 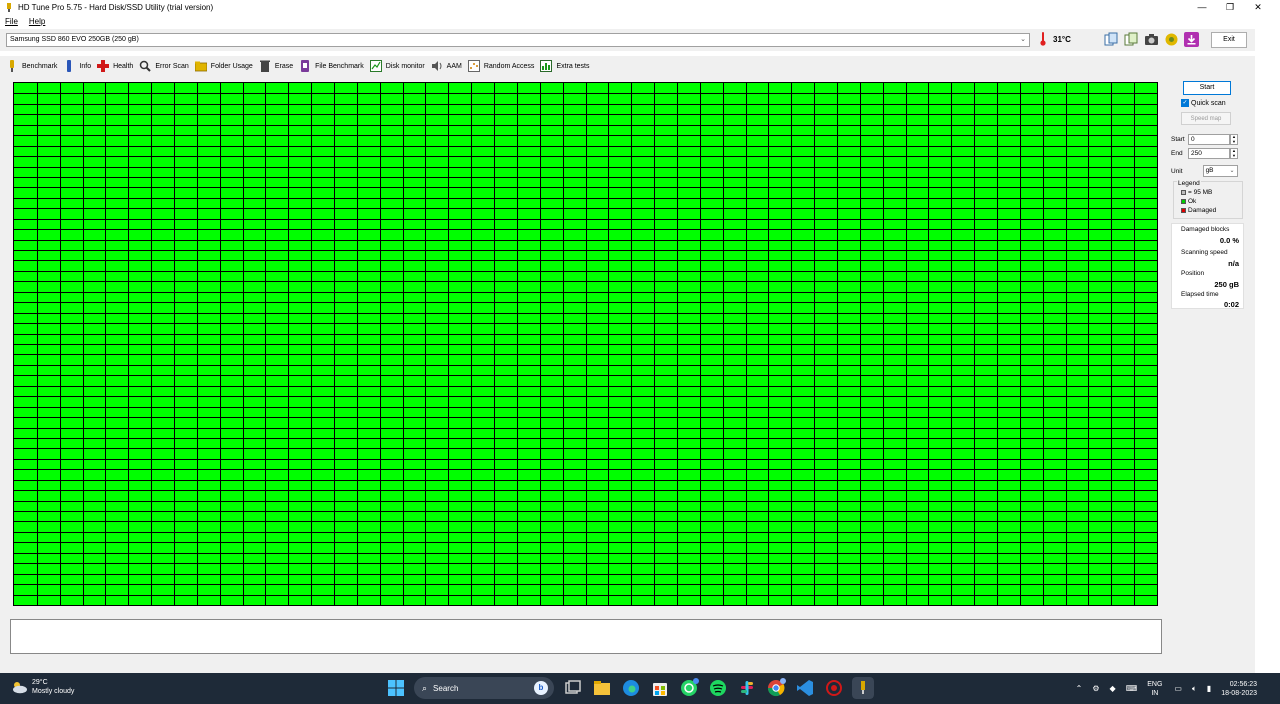 What do you see at coordinates (484, 688) in the screenshot?
I see `taskbar-search: ⌕ Search b` at bounding box center [484, 688].